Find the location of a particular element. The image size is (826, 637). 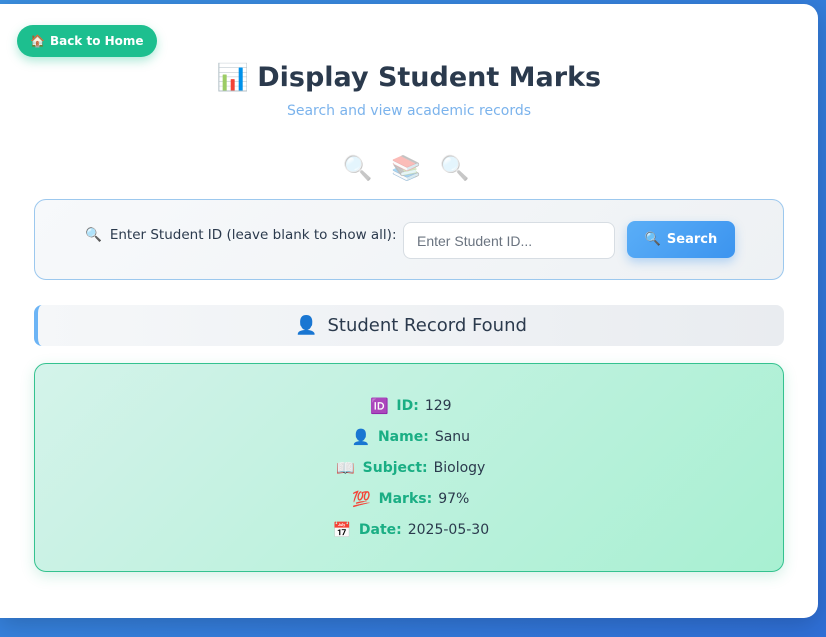

record-label: Subject: is located at coordinates (395, 468).